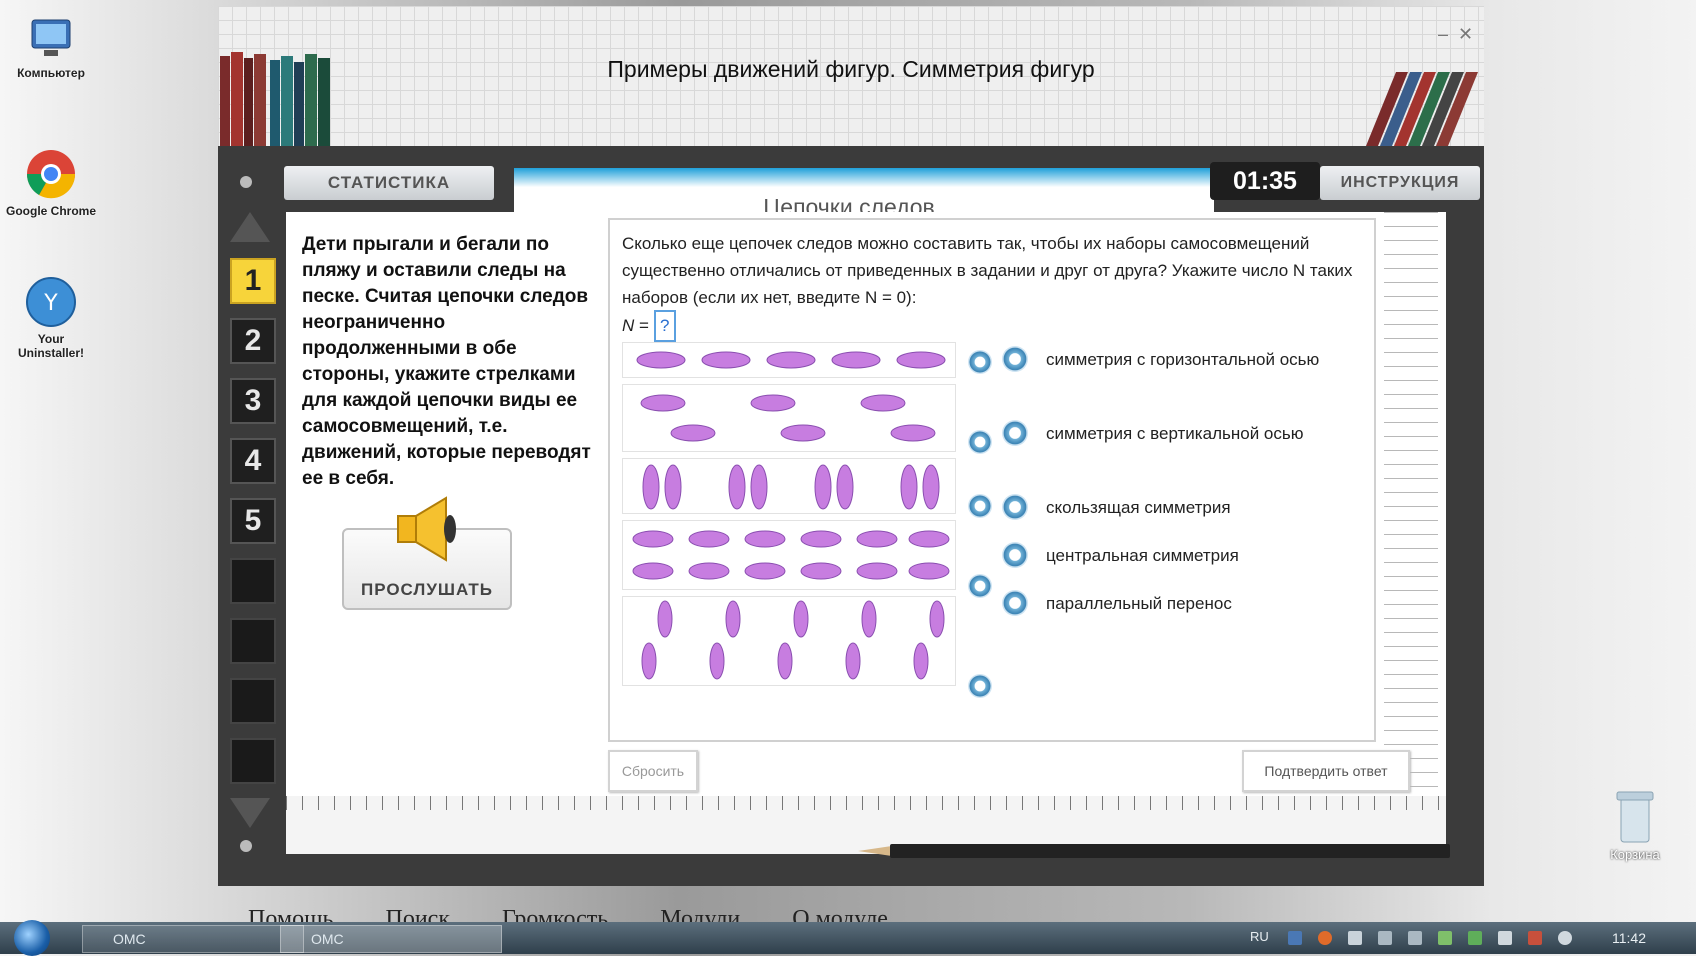  What do you see at coordinates (1565, 938) in the screenshot?
I see `volume-icon` at bounding box center [1565, 938].